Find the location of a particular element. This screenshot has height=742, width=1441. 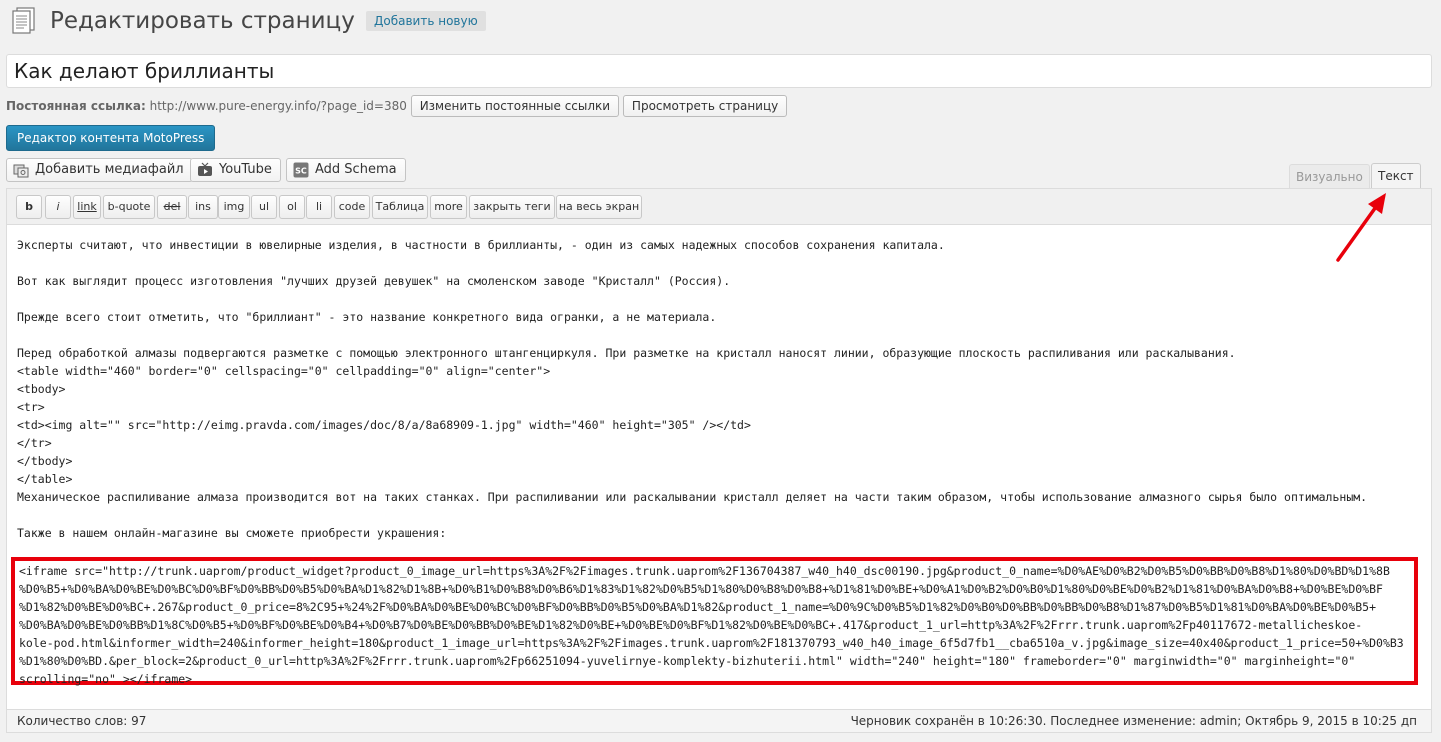

qt-italic-button: i is located at coordinates (58, 207).